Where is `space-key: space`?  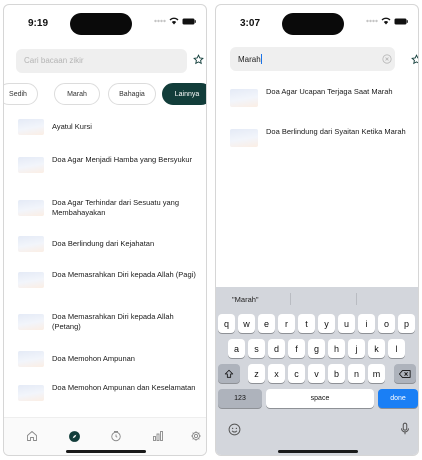 space-key: space is located at coordinates (320, 398).